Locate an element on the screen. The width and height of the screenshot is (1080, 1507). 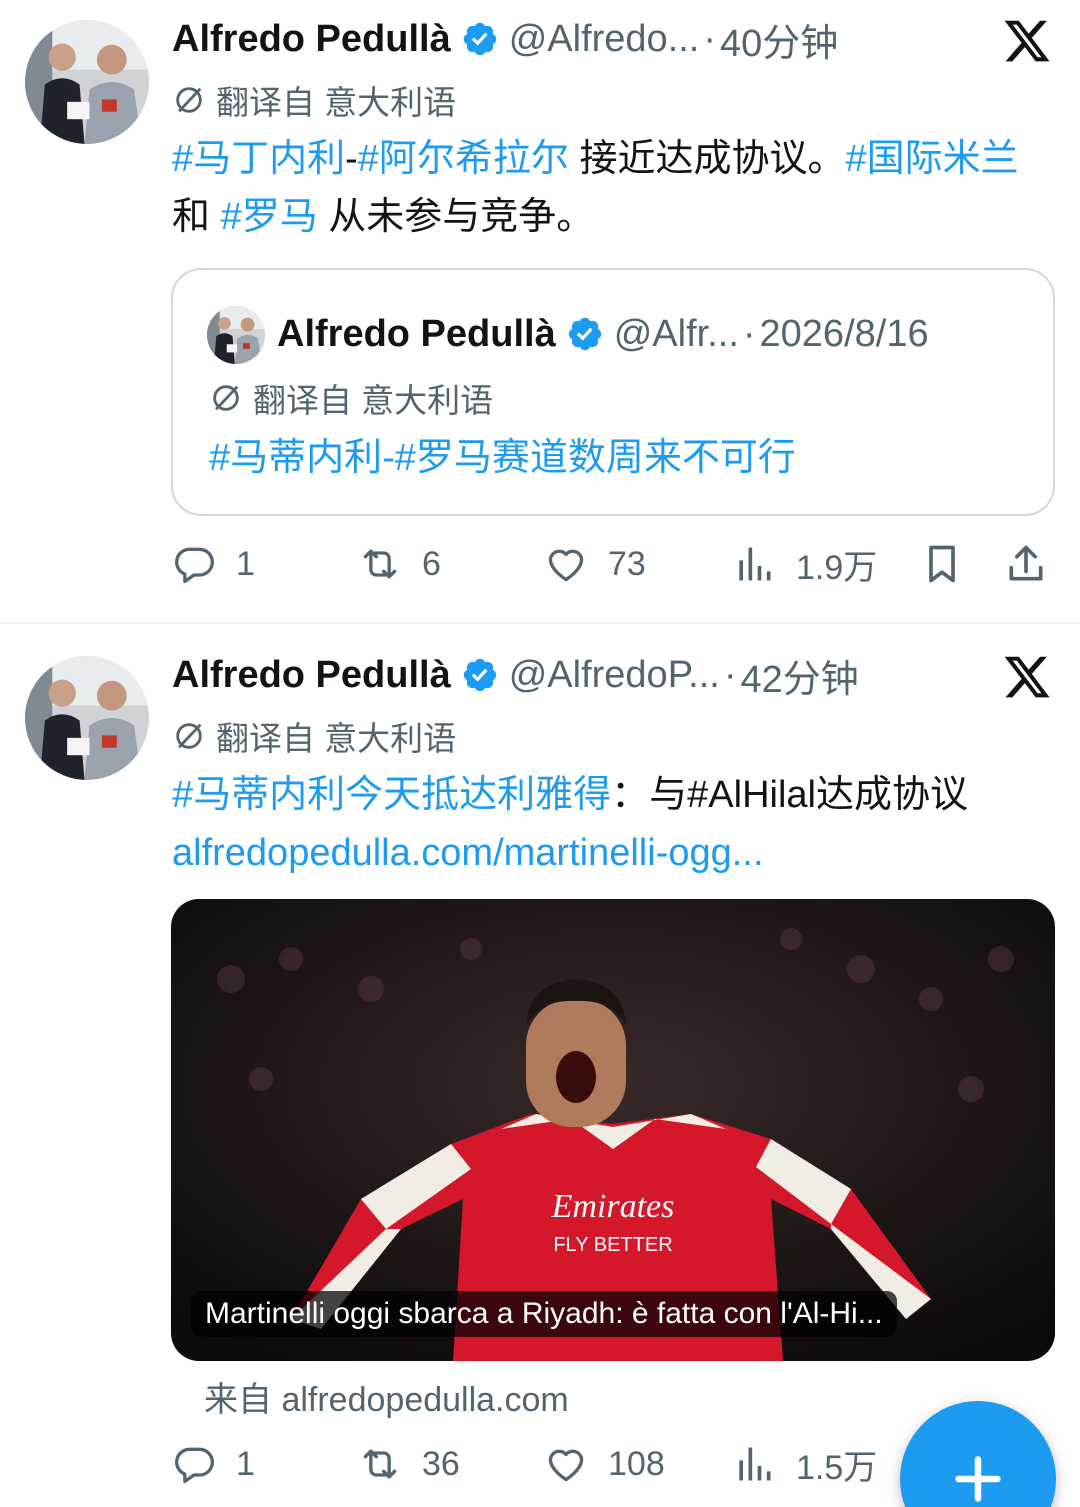
heart-icon is located at coordinates (566, 1464).